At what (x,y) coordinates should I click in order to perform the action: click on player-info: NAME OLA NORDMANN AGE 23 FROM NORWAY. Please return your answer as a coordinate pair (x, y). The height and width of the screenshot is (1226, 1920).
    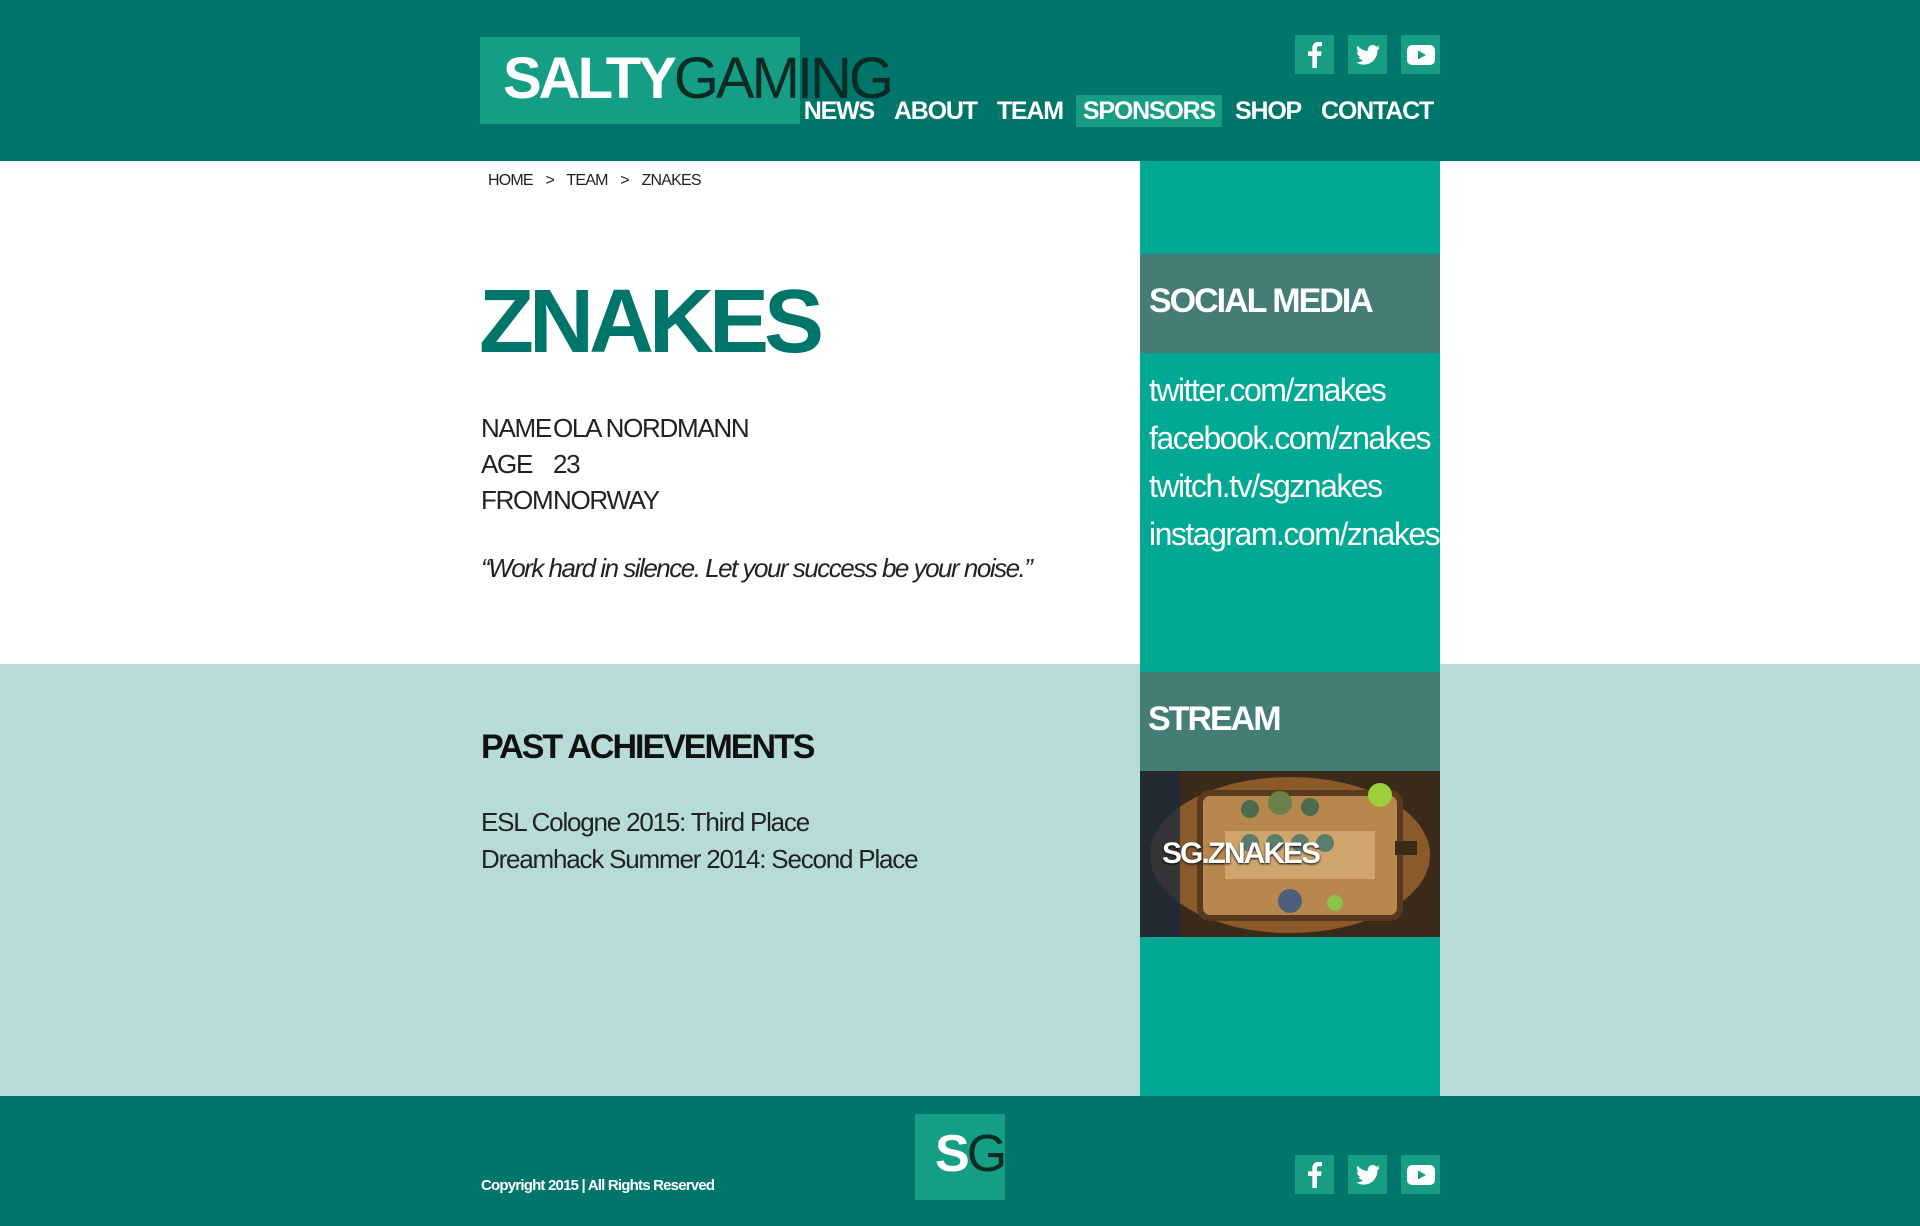
    Looking at the image, I should click on (615, 464).